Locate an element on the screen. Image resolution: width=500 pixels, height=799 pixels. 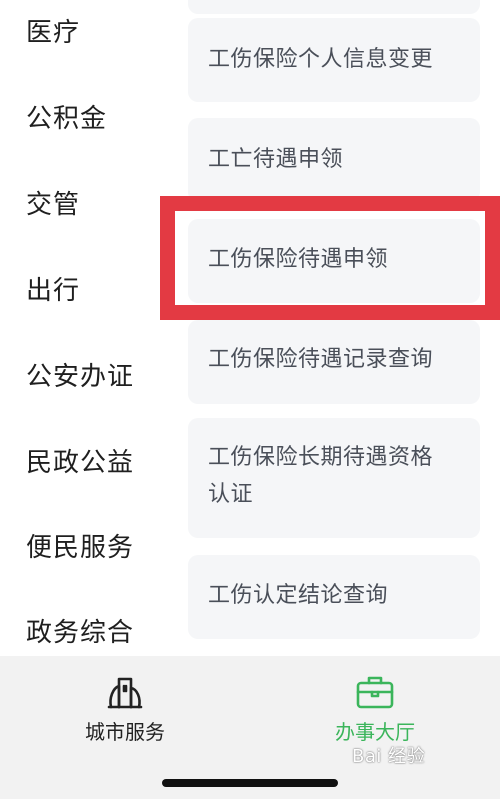
service-card-label: 工伤保险个人信息变更 is located at coordinates (321, 59).